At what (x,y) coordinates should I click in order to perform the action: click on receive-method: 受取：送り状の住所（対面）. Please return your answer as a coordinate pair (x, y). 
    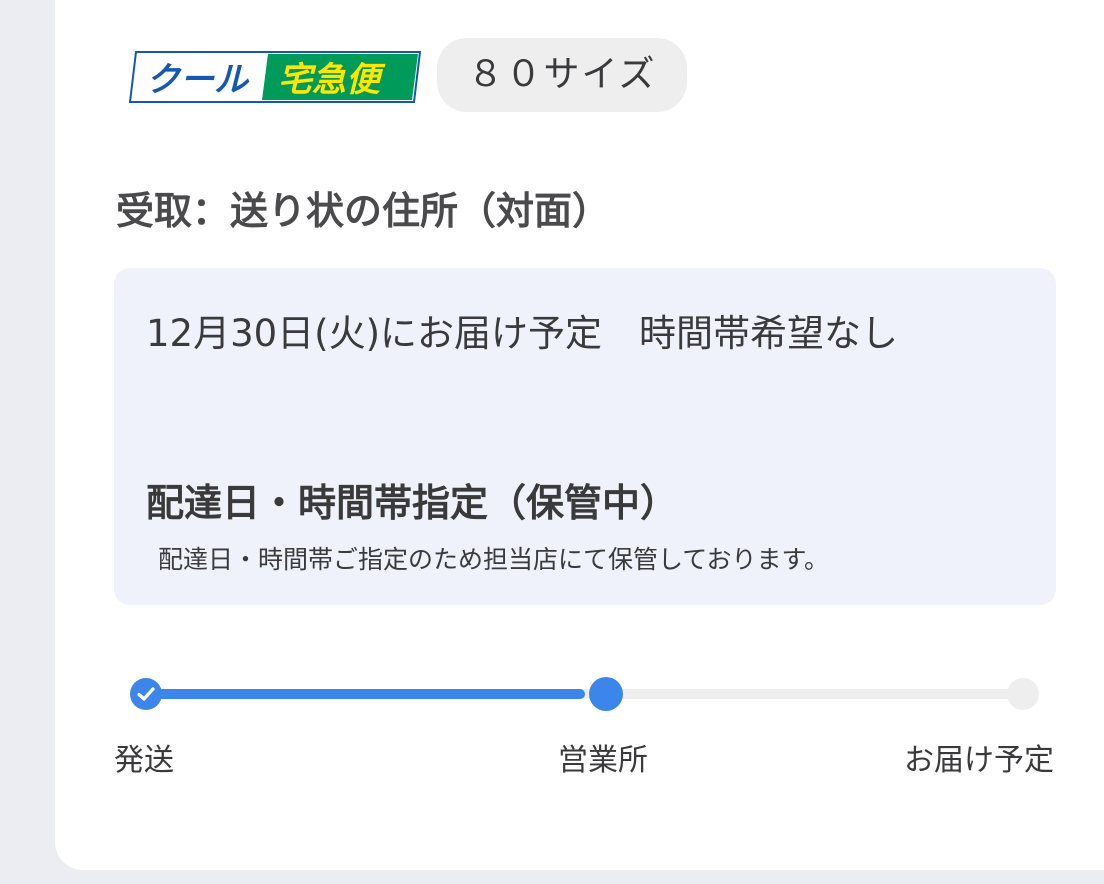
    Looking at the image, I should click on (363, 211).